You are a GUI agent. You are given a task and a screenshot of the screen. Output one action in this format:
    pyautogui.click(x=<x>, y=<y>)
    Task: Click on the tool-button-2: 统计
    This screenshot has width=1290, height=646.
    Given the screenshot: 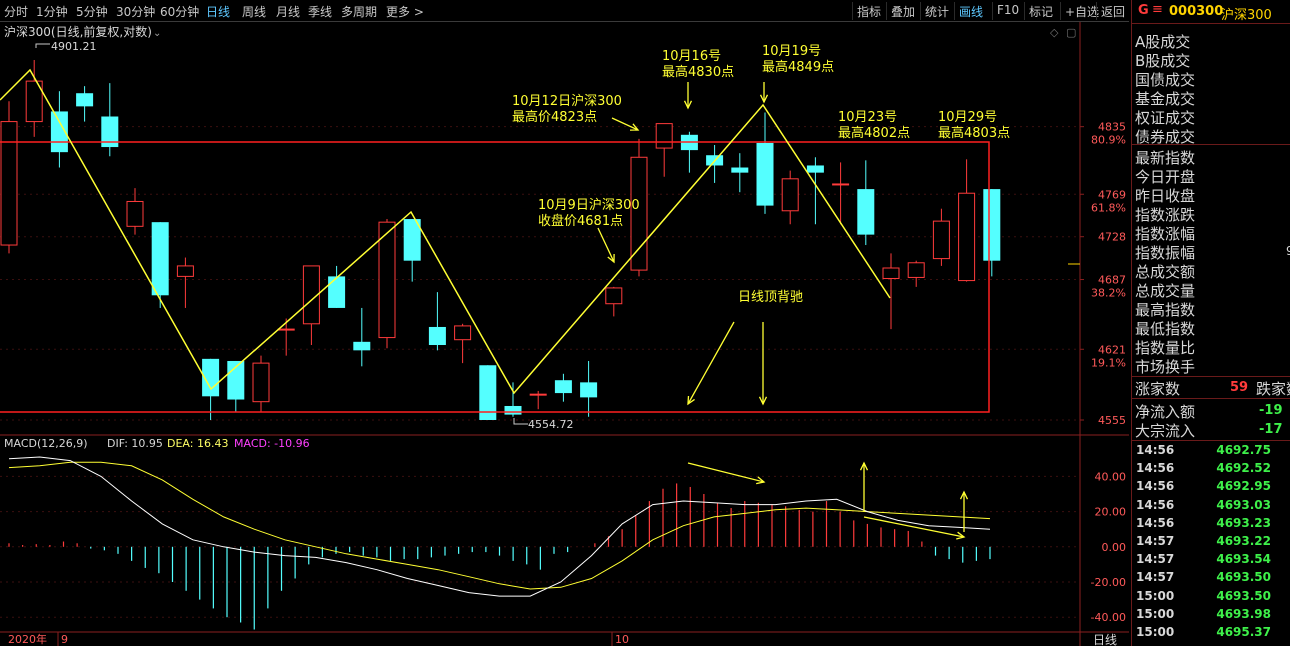 What is the action you would take?
    pyautogui.click(x=936, y=11)
    